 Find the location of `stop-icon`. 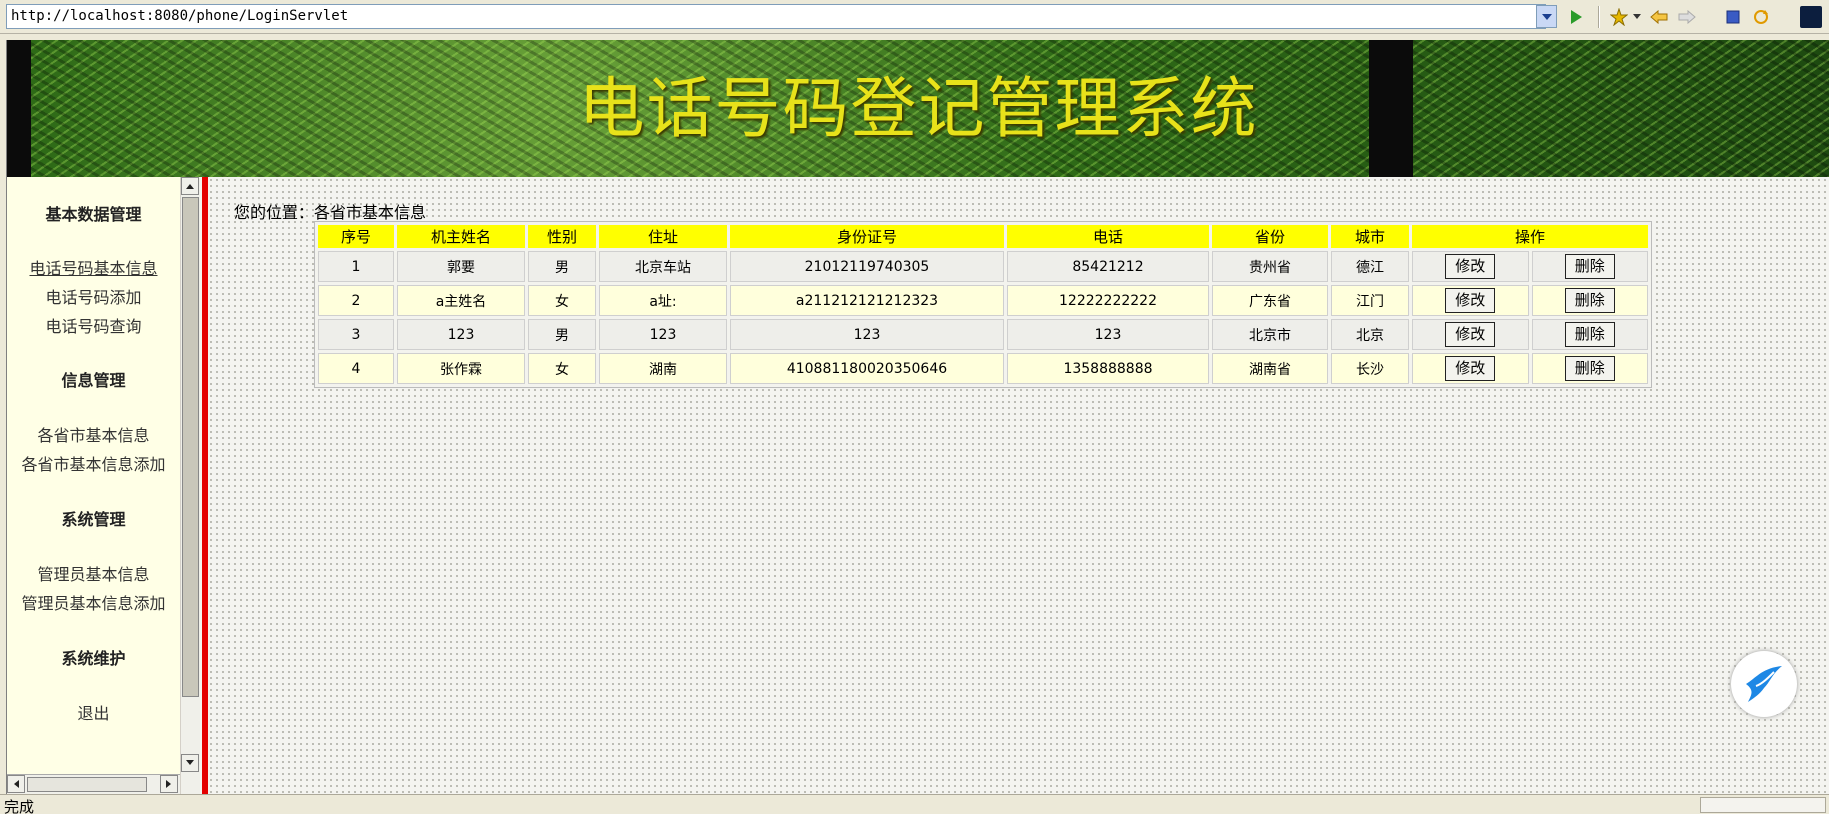

stop-icon is located at coordinates (1733, 17).